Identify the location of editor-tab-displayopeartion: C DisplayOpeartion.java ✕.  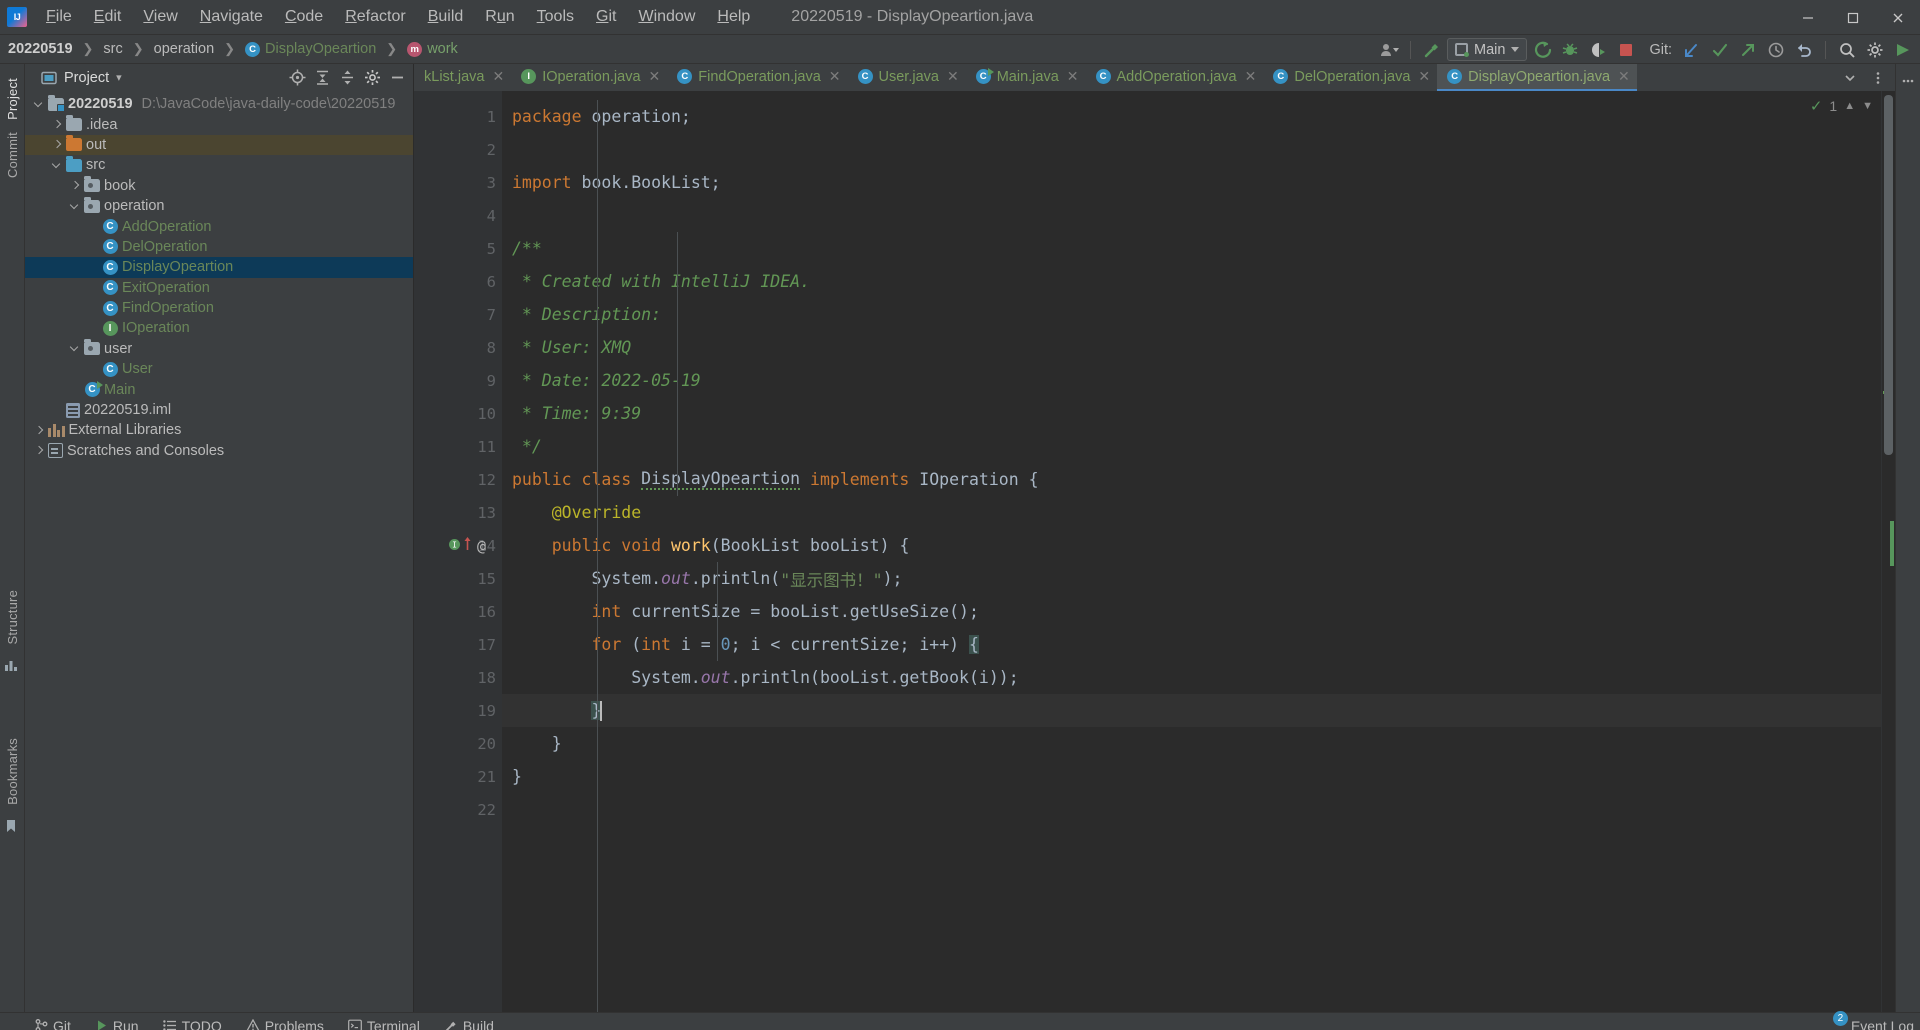
(1537, 77).